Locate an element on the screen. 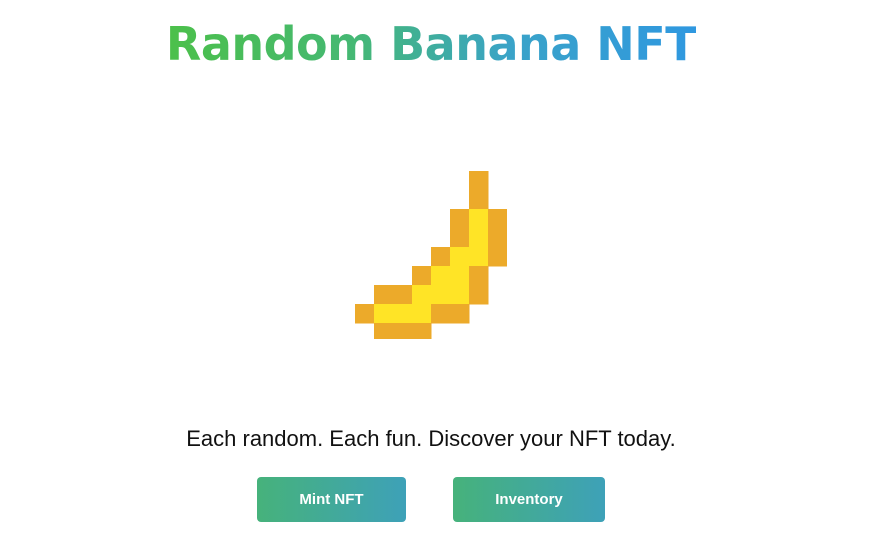 The width and height of the screenshot is (883, 558). page-title-text: Random Banana NFT is located at coordinates (431, 44).